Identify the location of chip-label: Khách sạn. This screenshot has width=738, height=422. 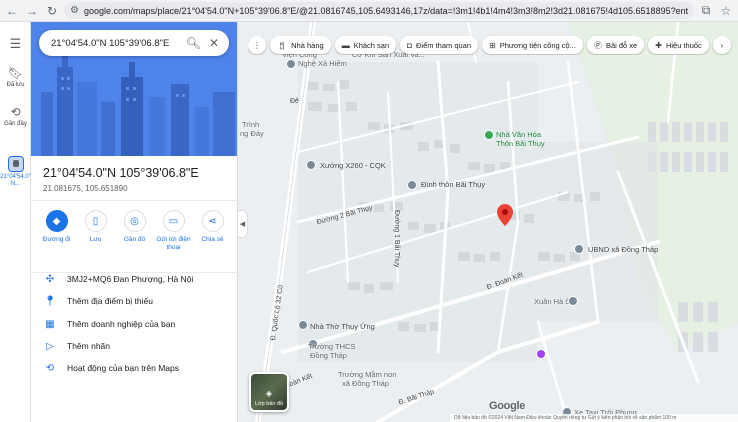
(371, 45).